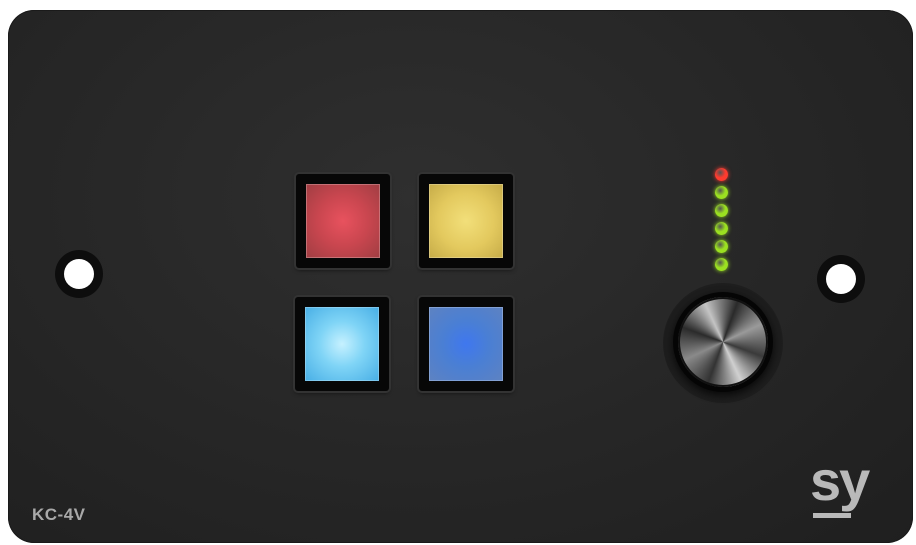 The image size is (916, 545). Describe the element at coordinates (59, 514) in the screenshot. I see `model-label: KC-4V` at that location.